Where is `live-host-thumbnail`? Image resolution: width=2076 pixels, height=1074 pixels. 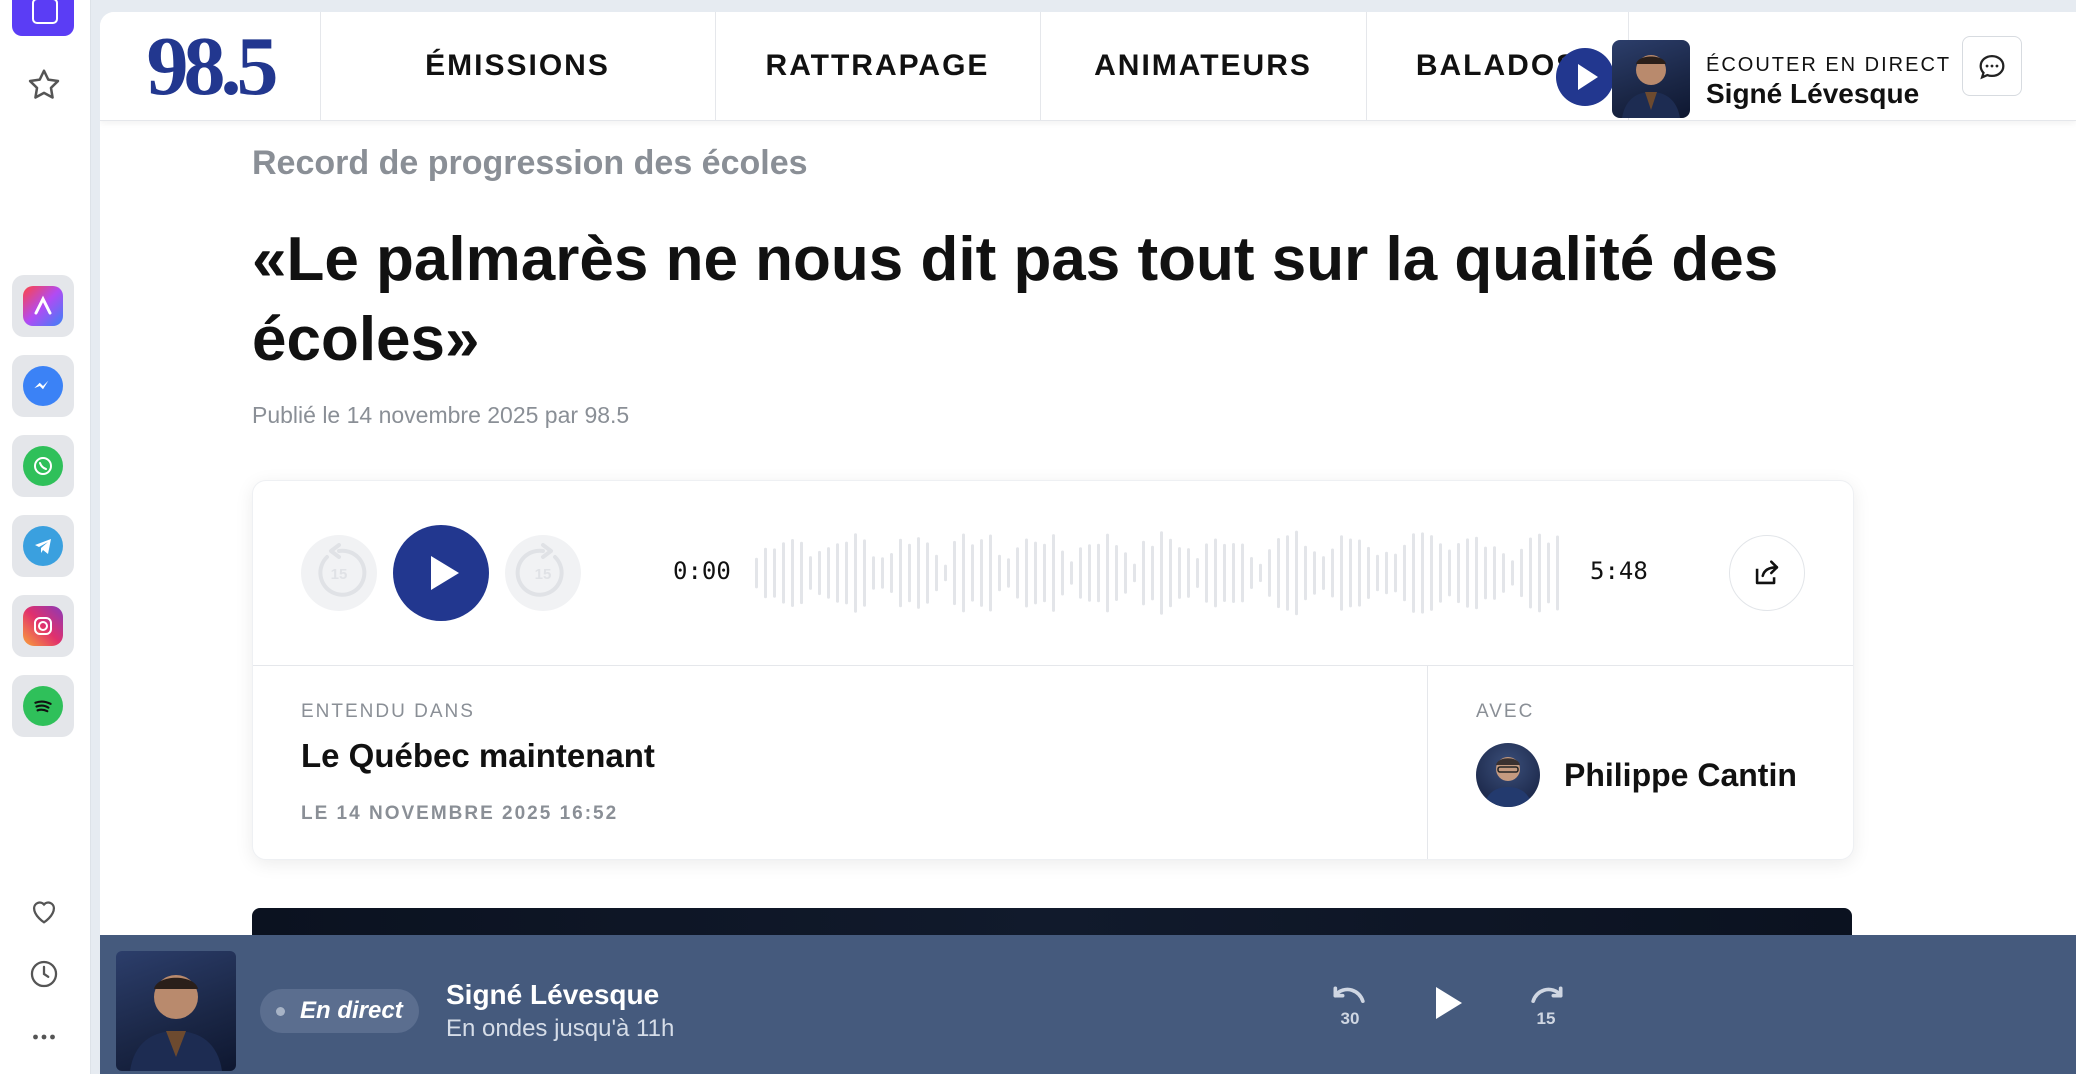 live-host-thumbnail is located at coordinates (176, 1011).